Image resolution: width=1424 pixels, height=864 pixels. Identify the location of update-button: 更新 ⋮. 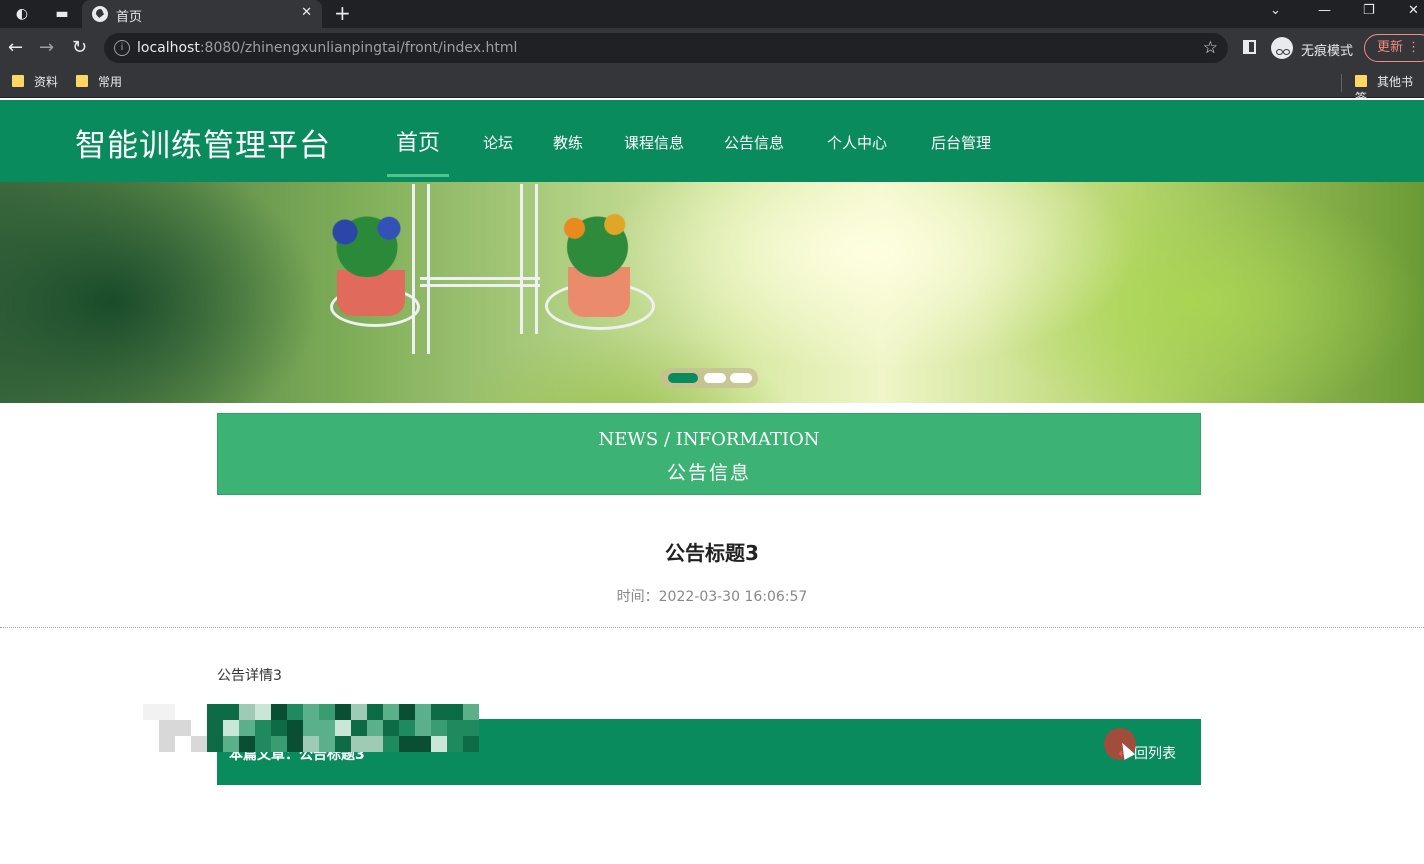
(1394, 48).